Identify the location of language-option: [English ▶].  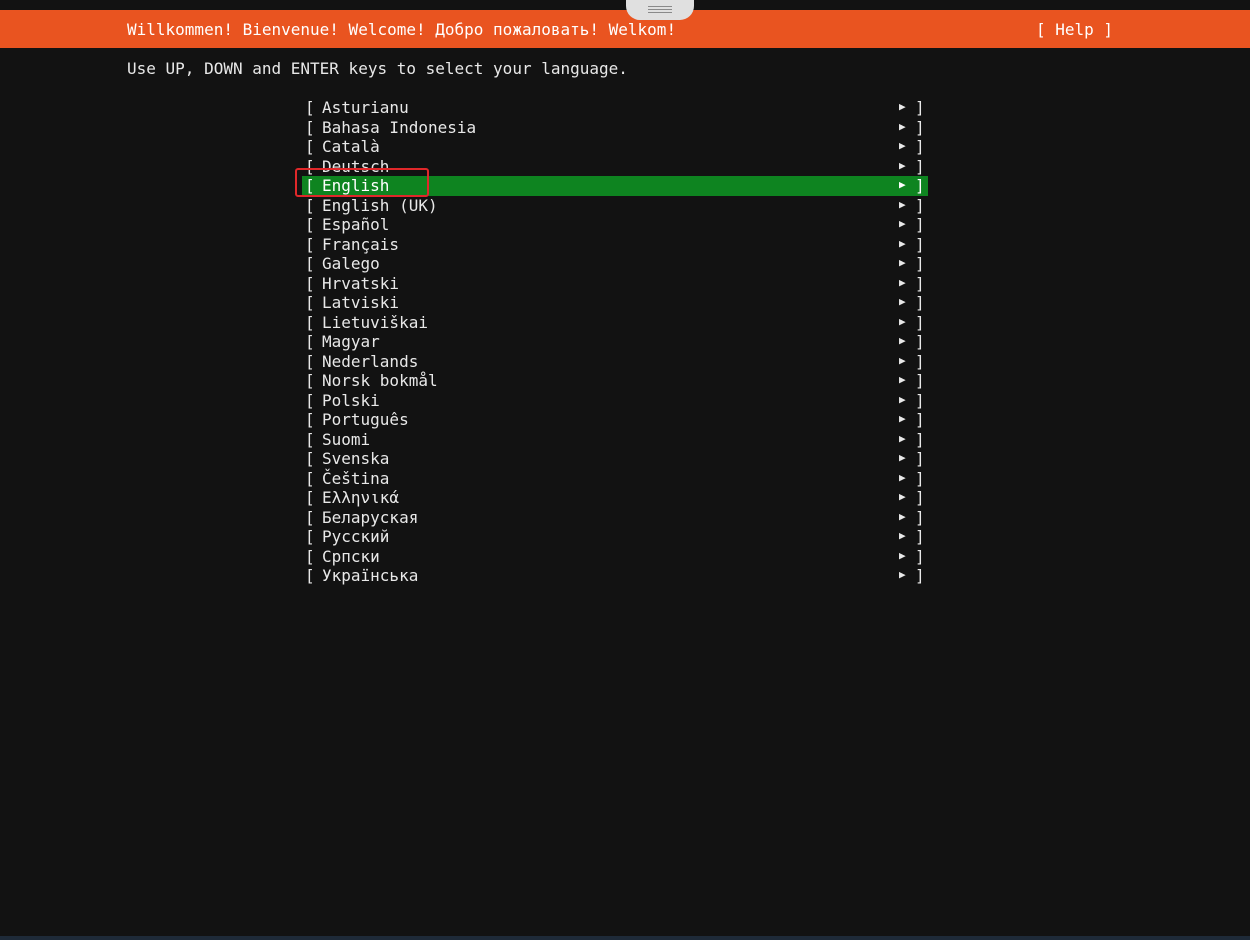
(615, 186).